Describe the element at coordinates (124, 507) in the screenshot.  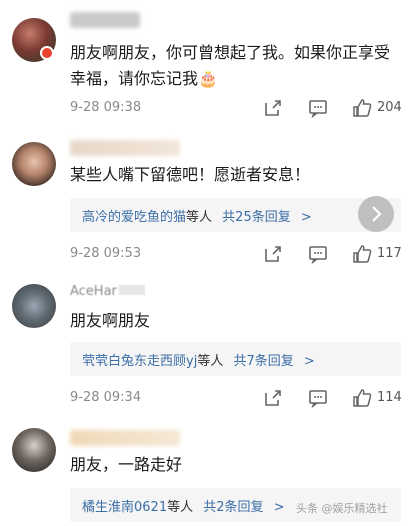
I see `reply-users: 橘生淮南0621` at that location.